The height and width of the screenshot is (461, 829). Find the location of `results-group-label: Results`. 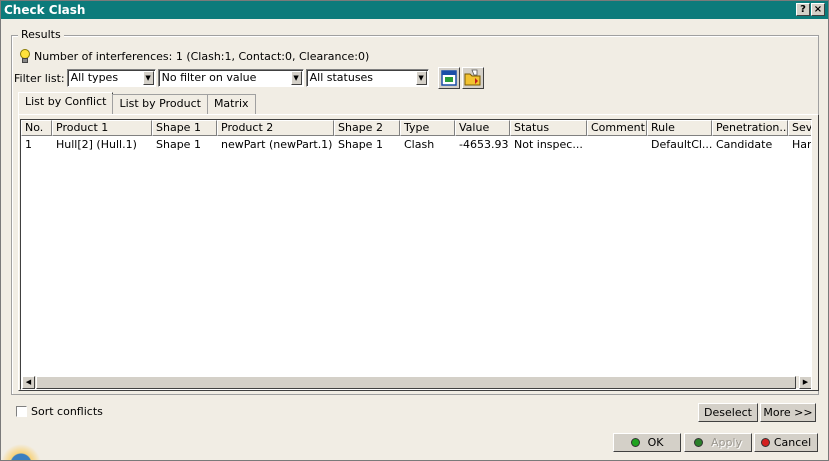

results-group-label: Results is located at coordinates (41, 34).